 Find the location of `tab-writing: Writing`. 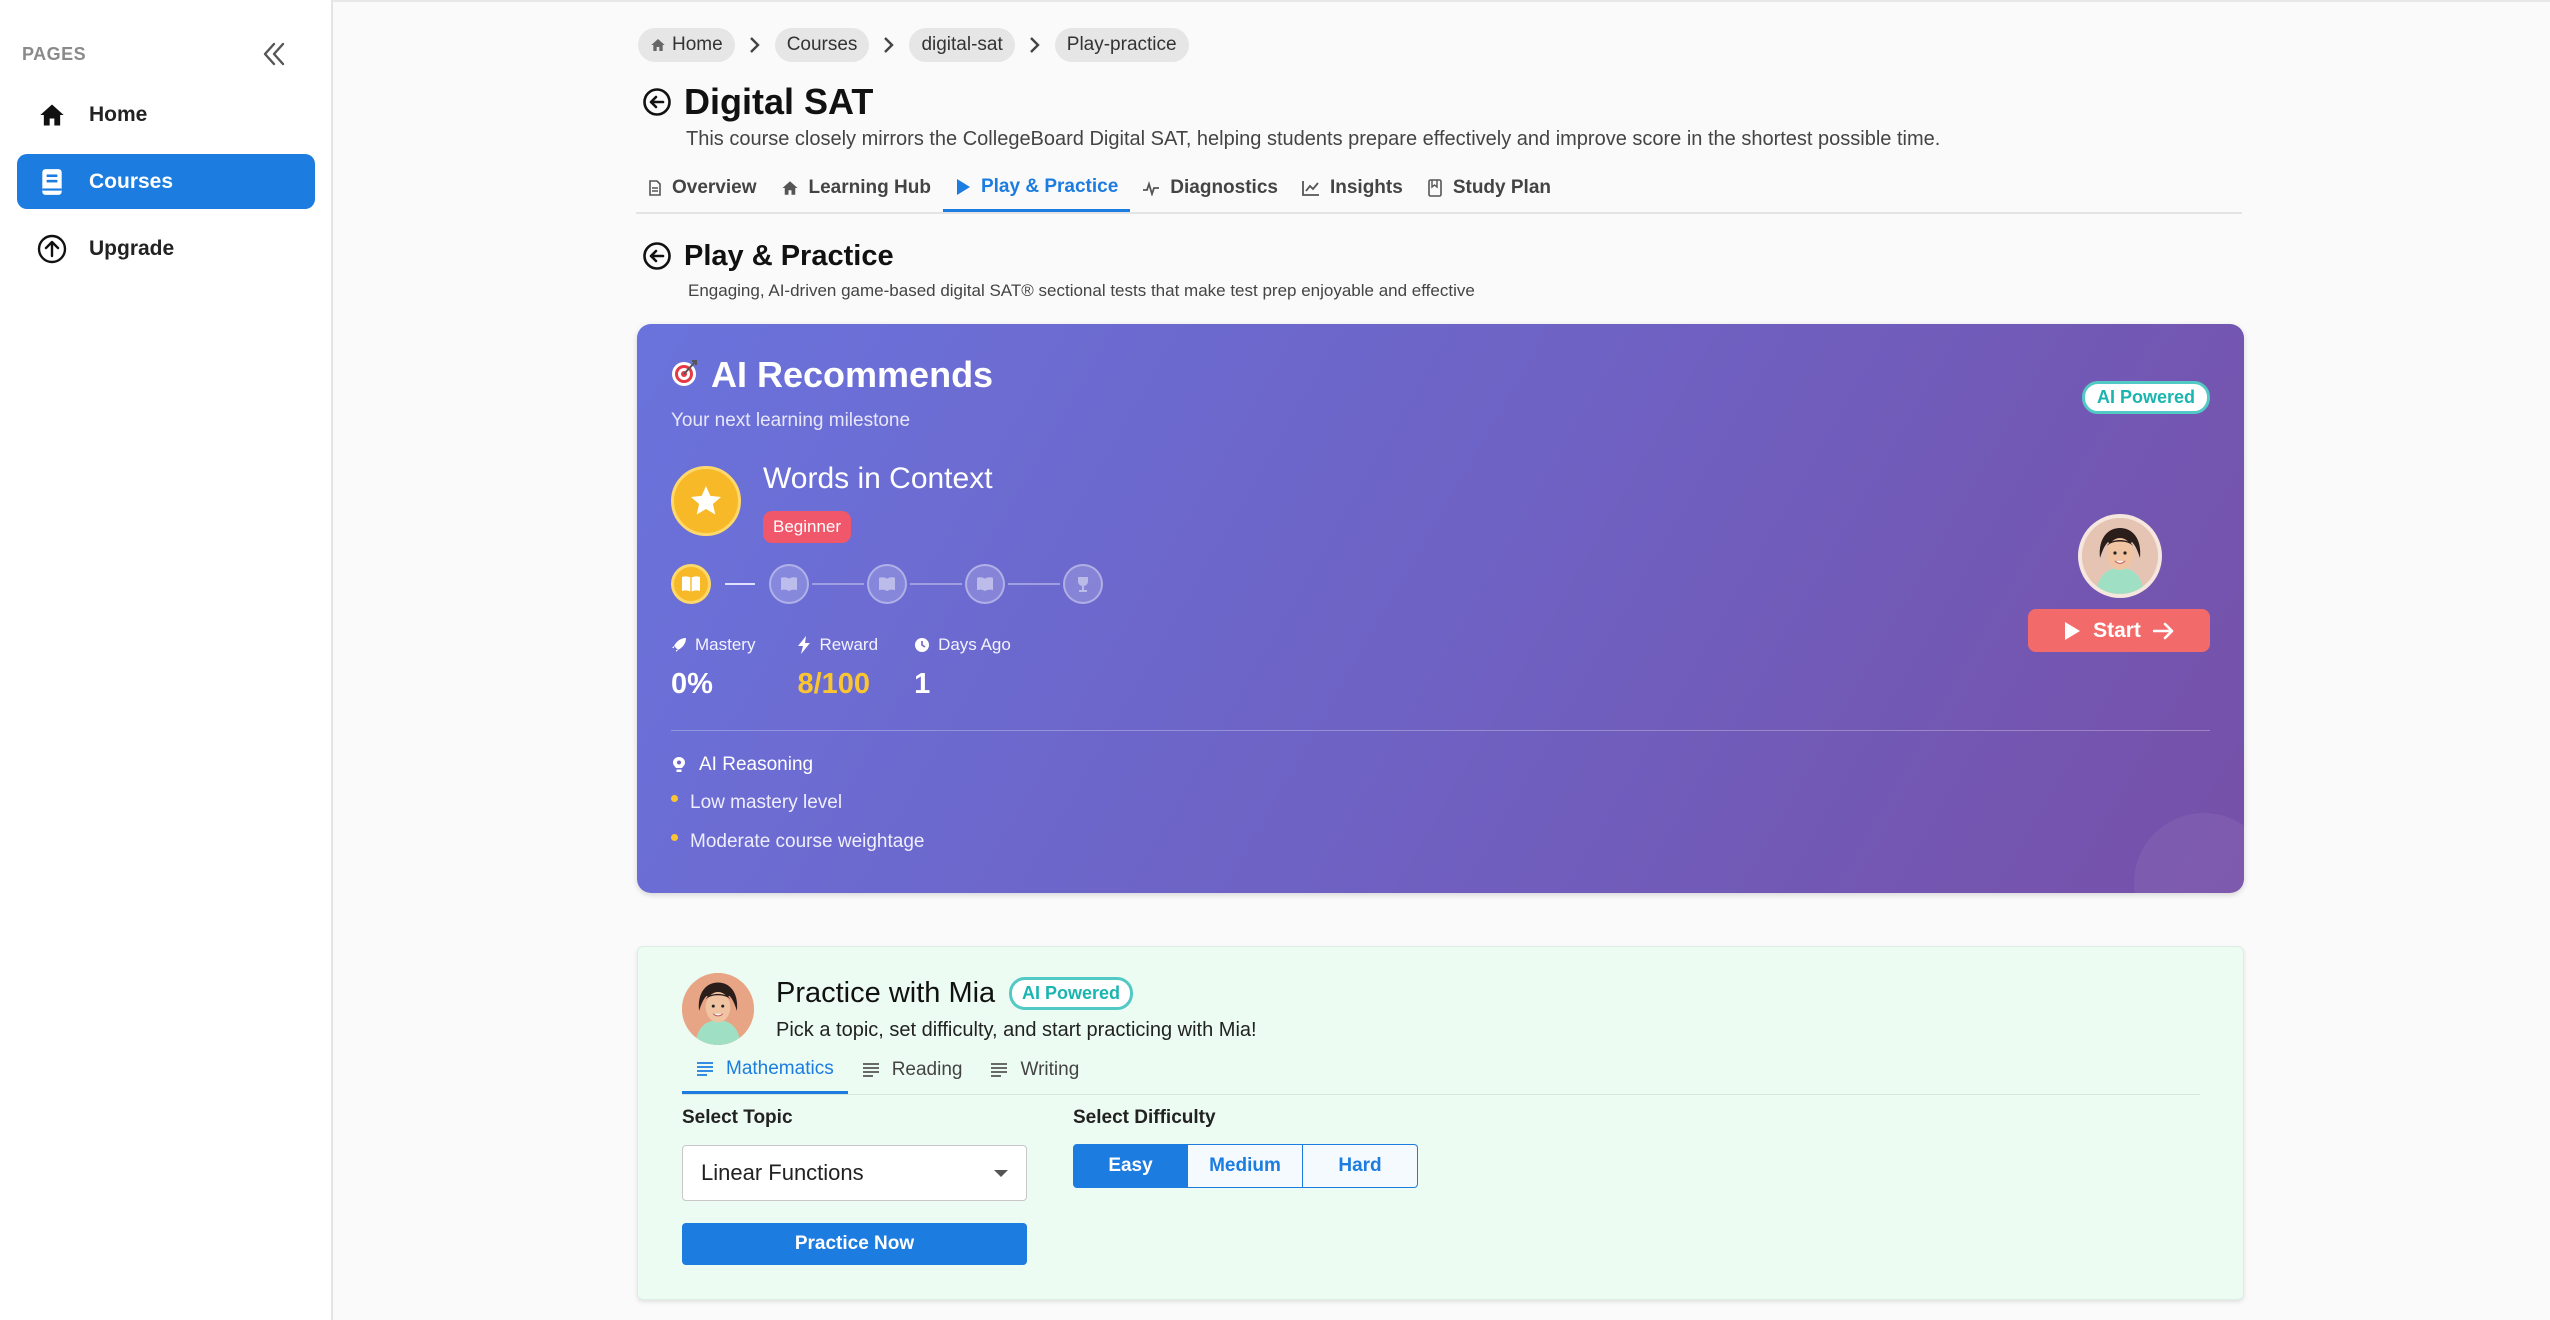

tab-writing: Writing is located at coordinates (1034, 1074).